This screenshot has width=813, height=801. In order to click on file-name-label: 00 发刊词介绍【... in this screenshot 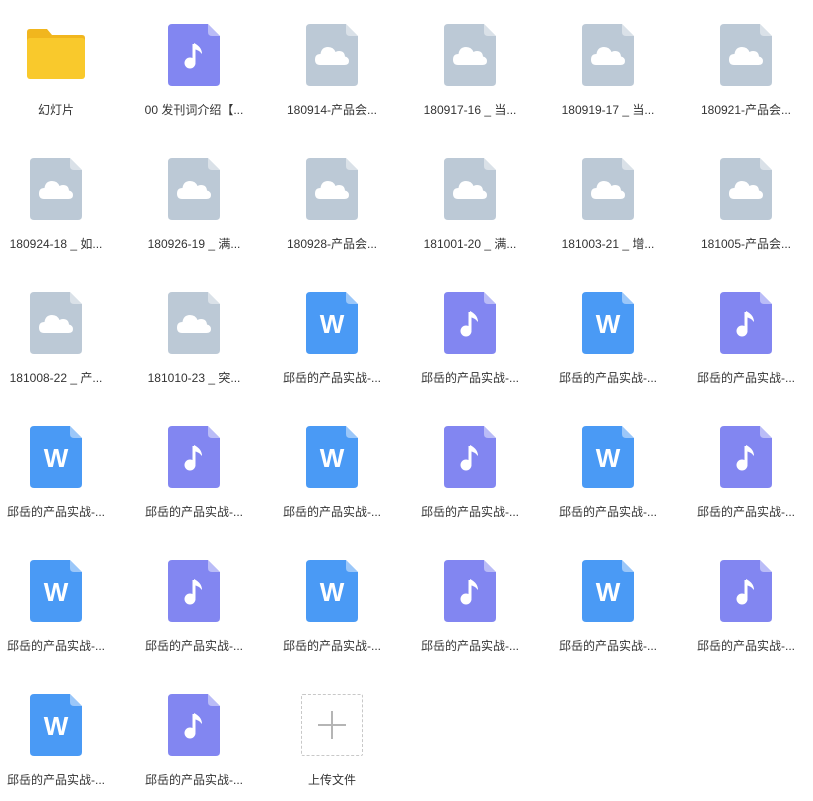, I will do `click(194, 110)`.